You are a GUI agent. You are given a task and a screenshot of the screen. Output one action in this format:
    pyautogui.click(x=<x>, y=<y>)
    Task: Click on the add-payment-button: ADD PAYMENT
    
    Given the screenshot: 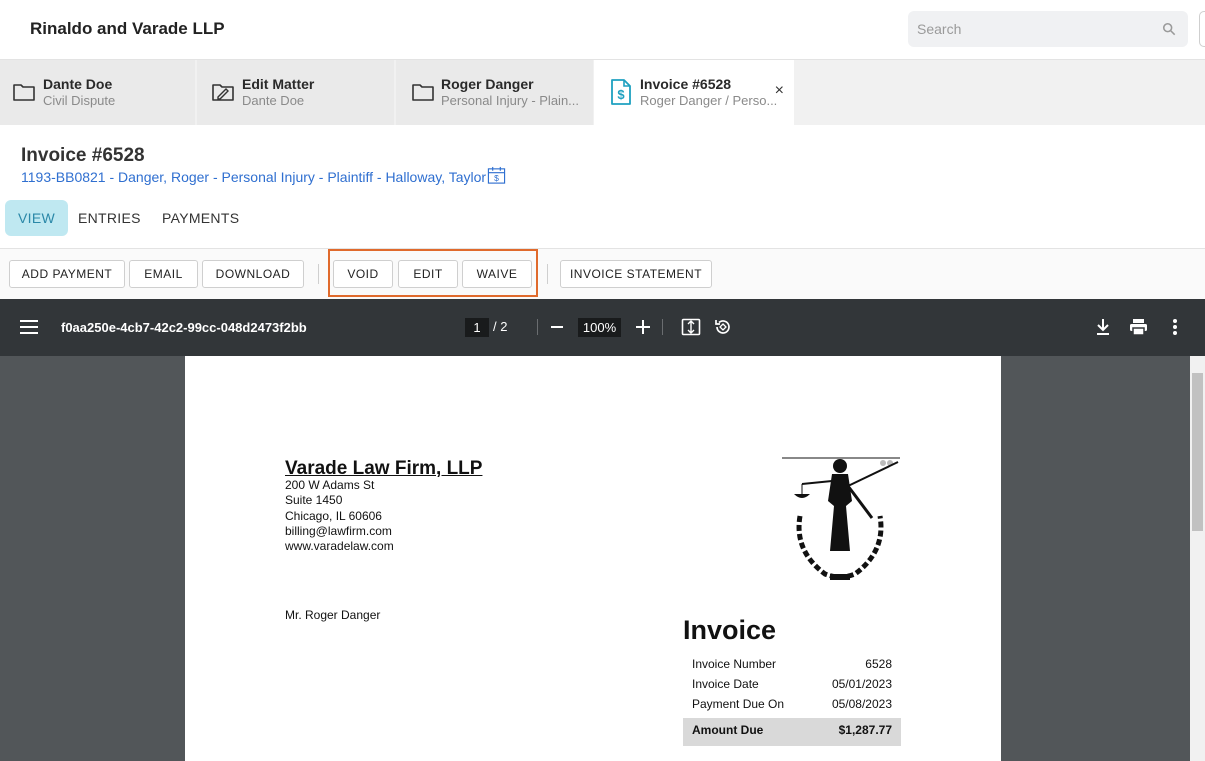 What is the action you would take?
    pyautogui.click(x=67, y=274)
    